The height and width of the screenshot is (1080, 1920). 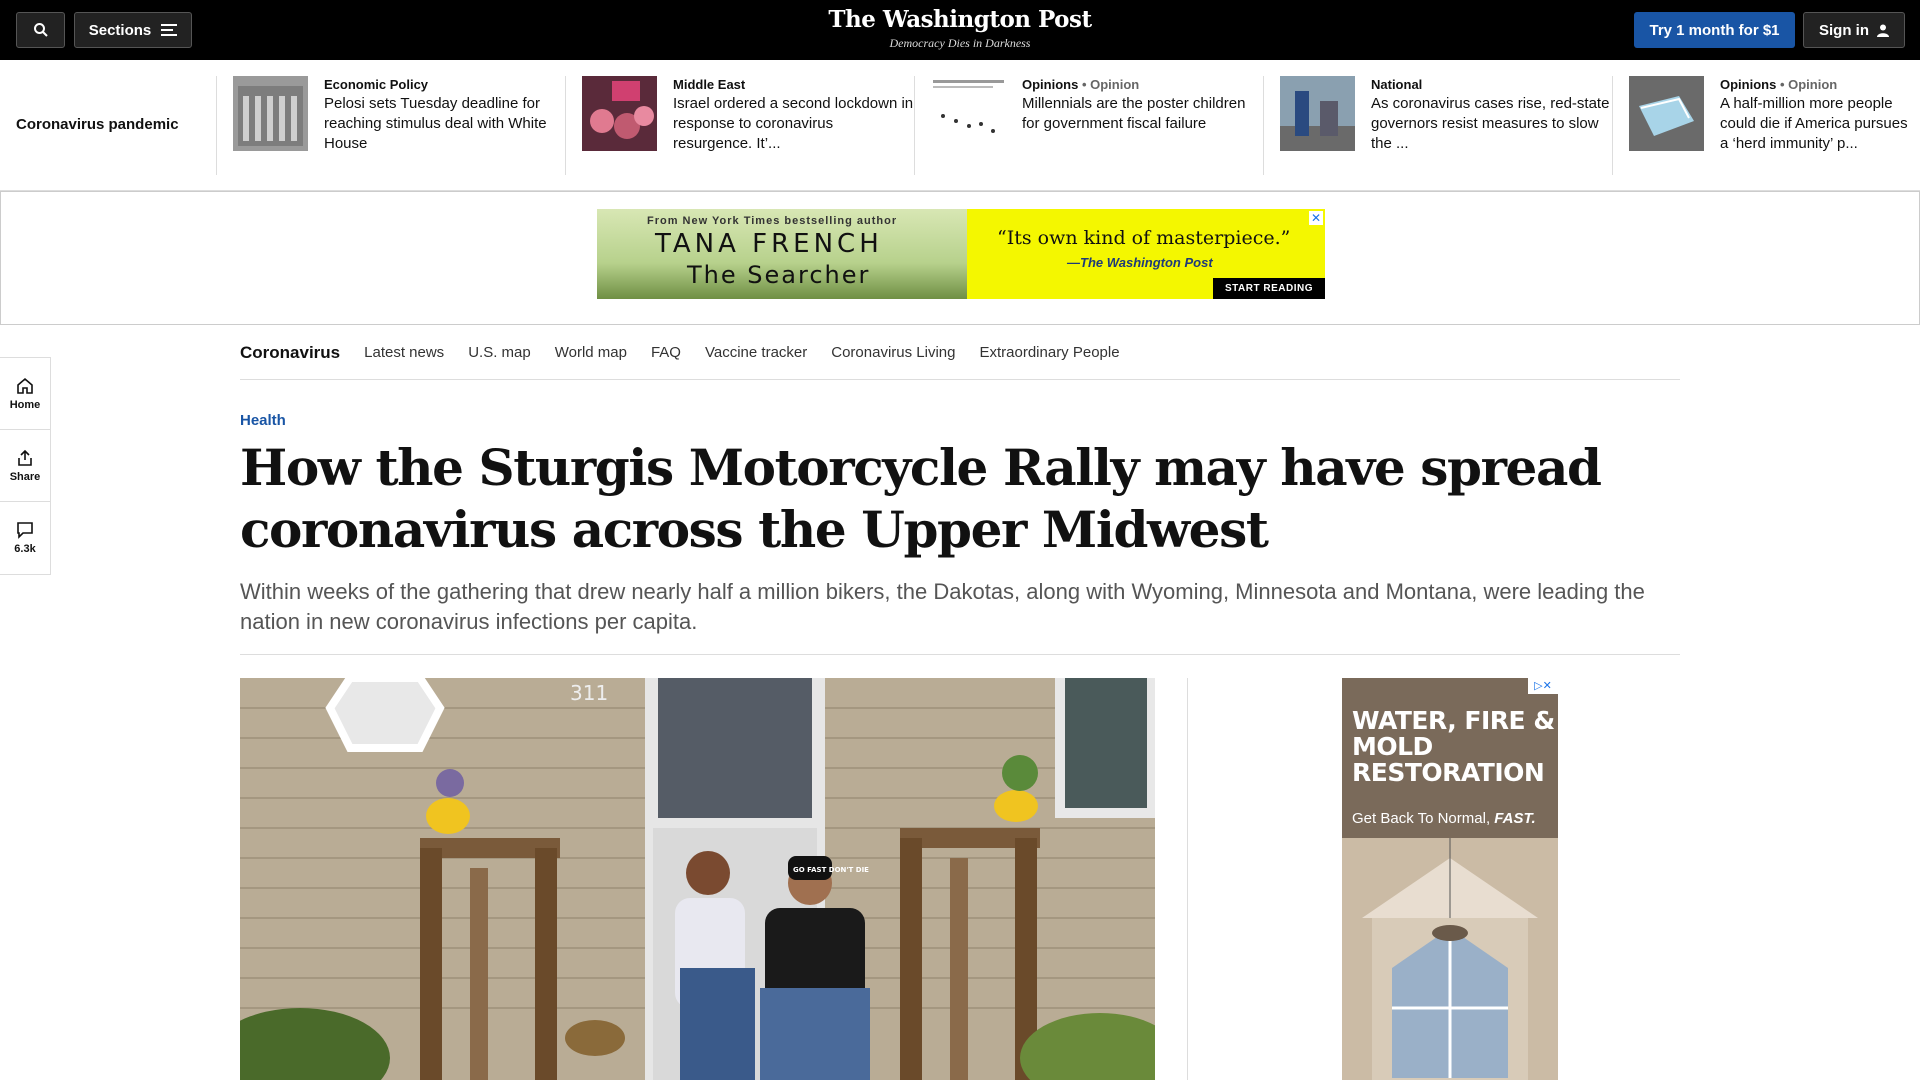 I want to click on home-icon, so click(x=25, y=385).